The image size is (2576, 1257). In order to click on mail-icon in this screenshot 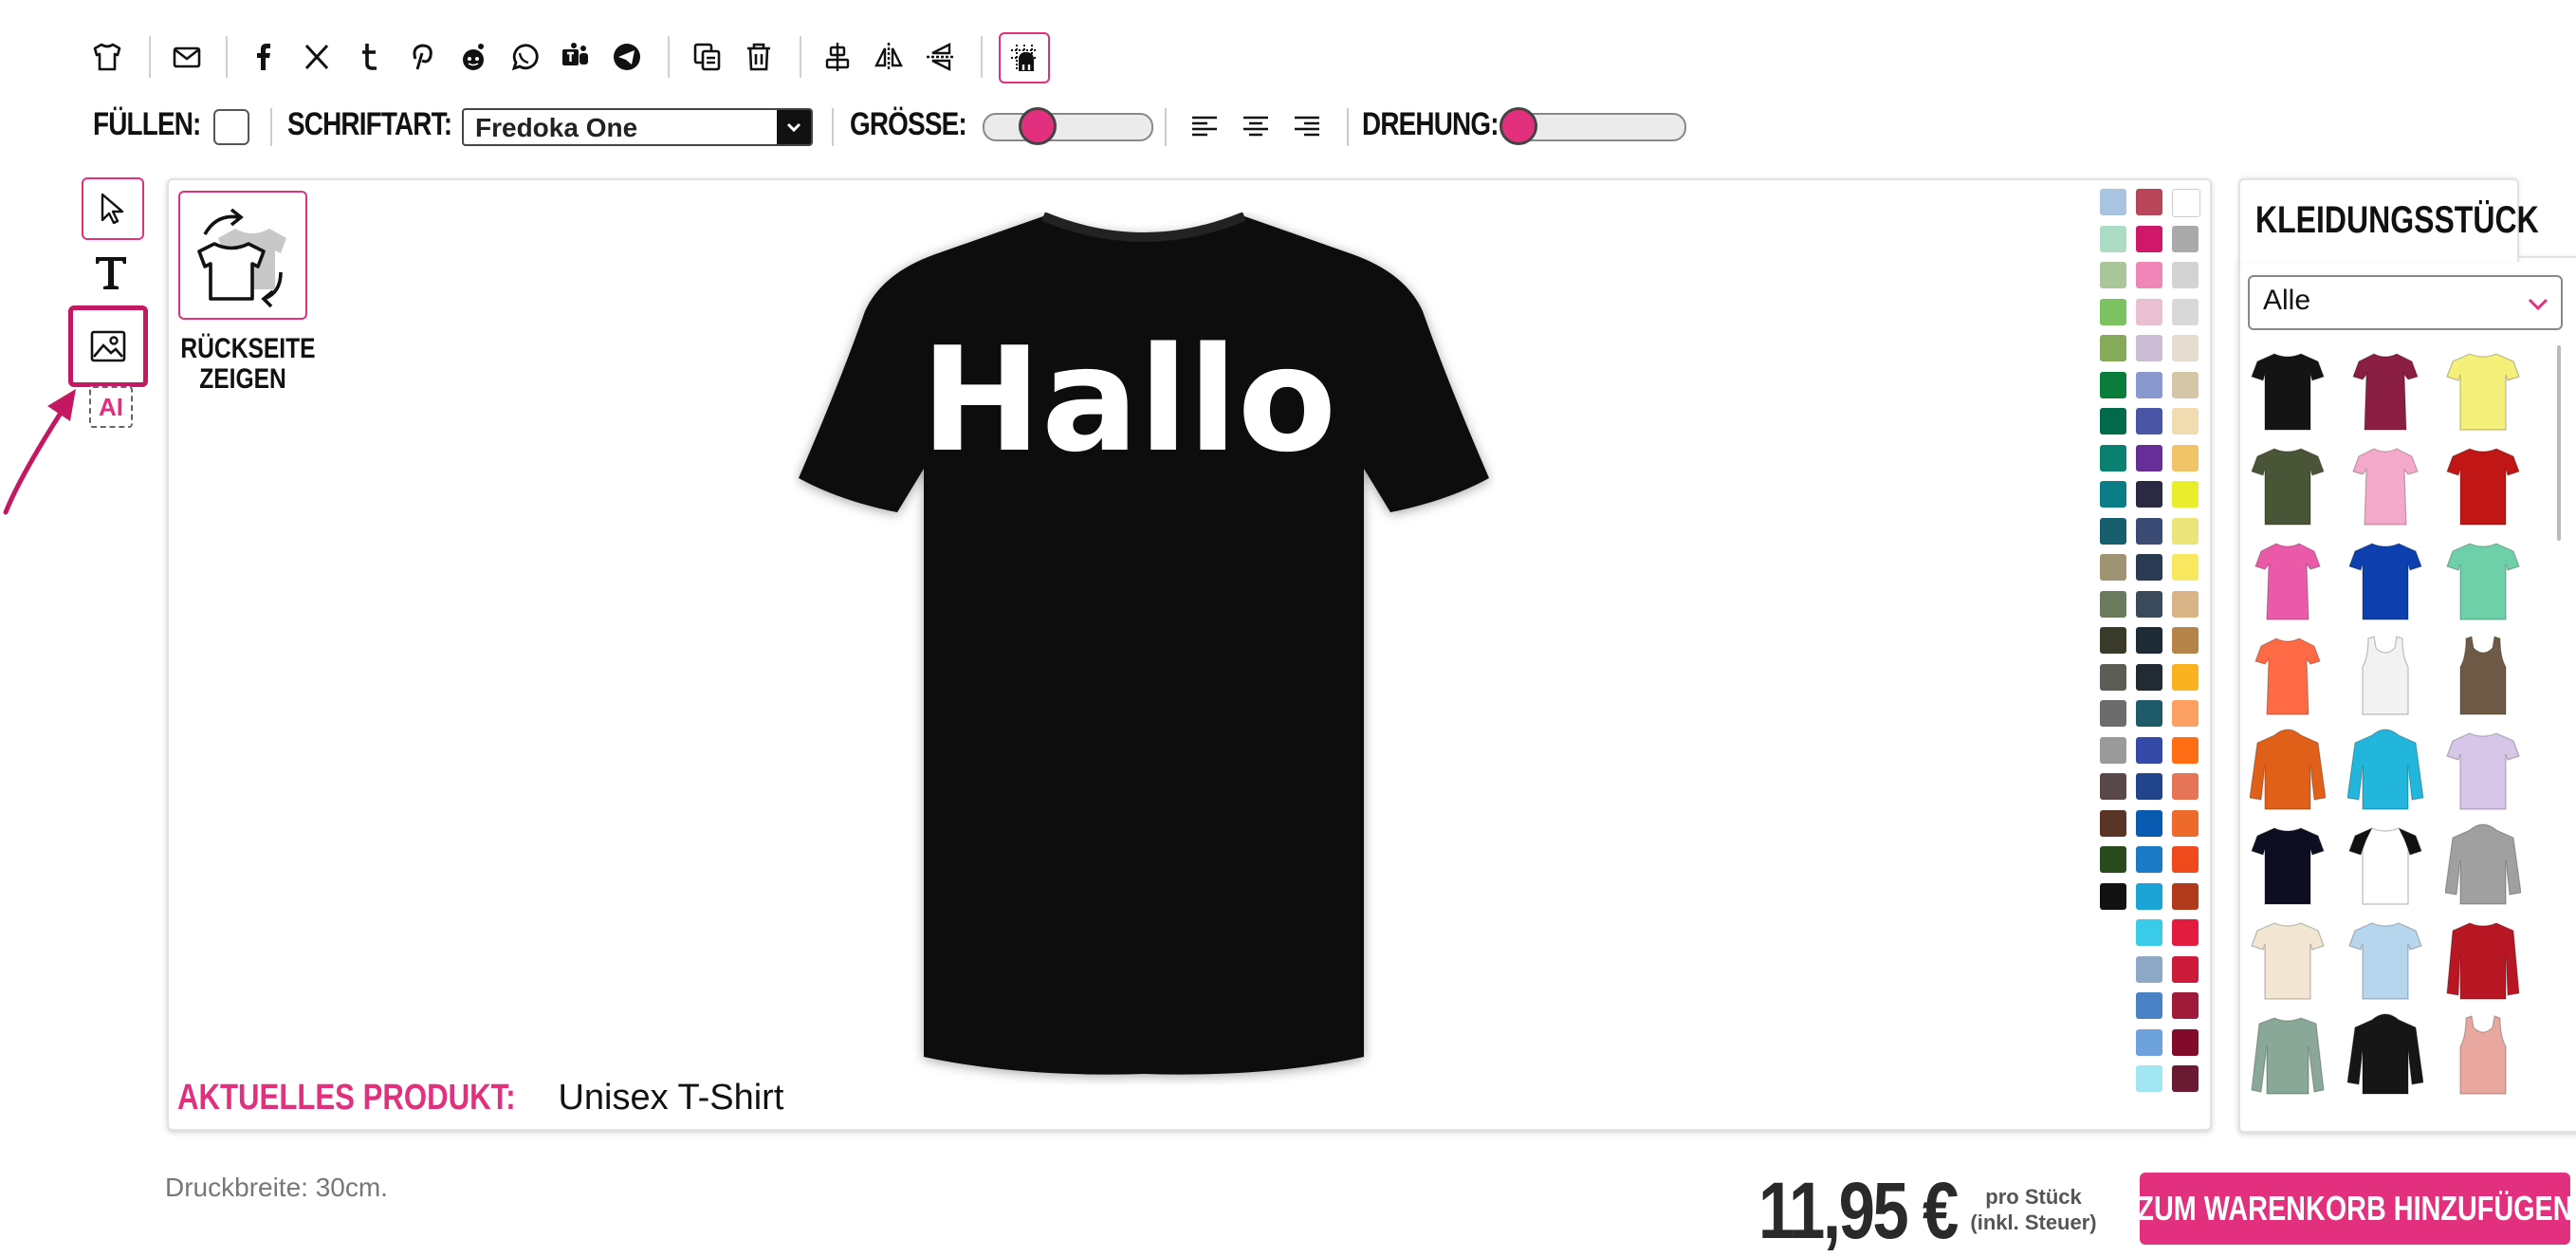, I will do `click(187, 57)`.